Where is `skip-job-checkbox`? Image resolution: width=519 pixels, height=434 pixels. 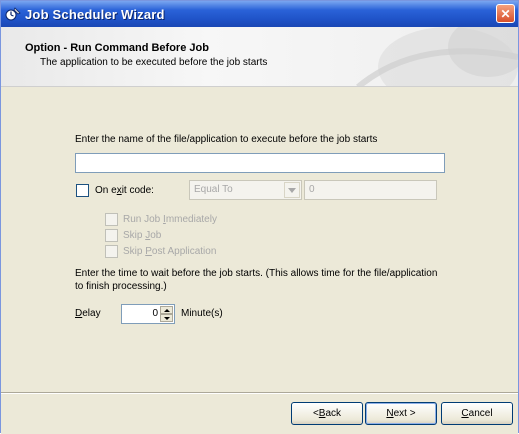
skip-job-checkbox is located at coordinates (111, 235).